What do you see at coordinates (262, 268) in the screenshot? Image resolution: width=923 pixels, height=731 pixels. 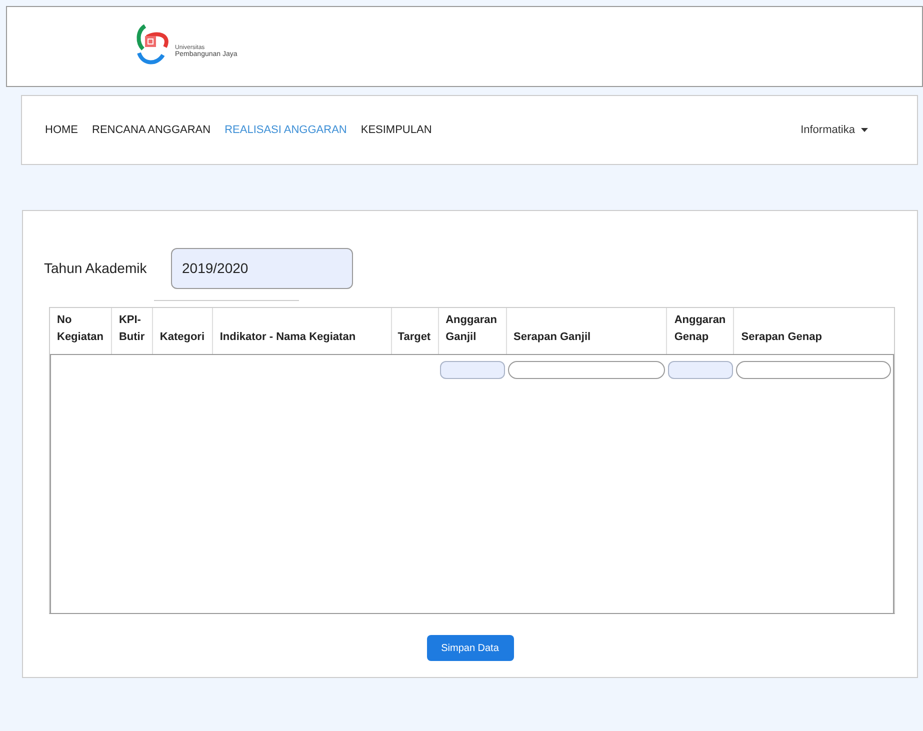 I see `year-field: 2019/2020` at bounding box center [262, 268].